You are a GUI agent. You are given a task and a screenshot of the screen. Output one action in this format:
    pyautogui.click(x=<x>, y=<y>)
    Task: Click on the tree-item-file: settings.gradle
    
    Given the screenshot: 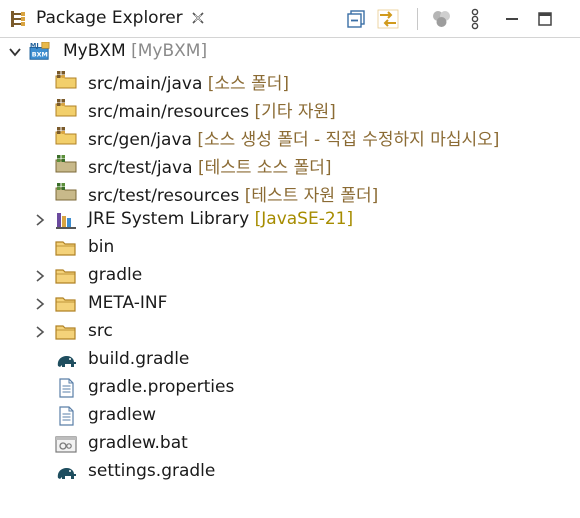 What is the action you would take?
    pyautogui.click(x=290, y=472)
    